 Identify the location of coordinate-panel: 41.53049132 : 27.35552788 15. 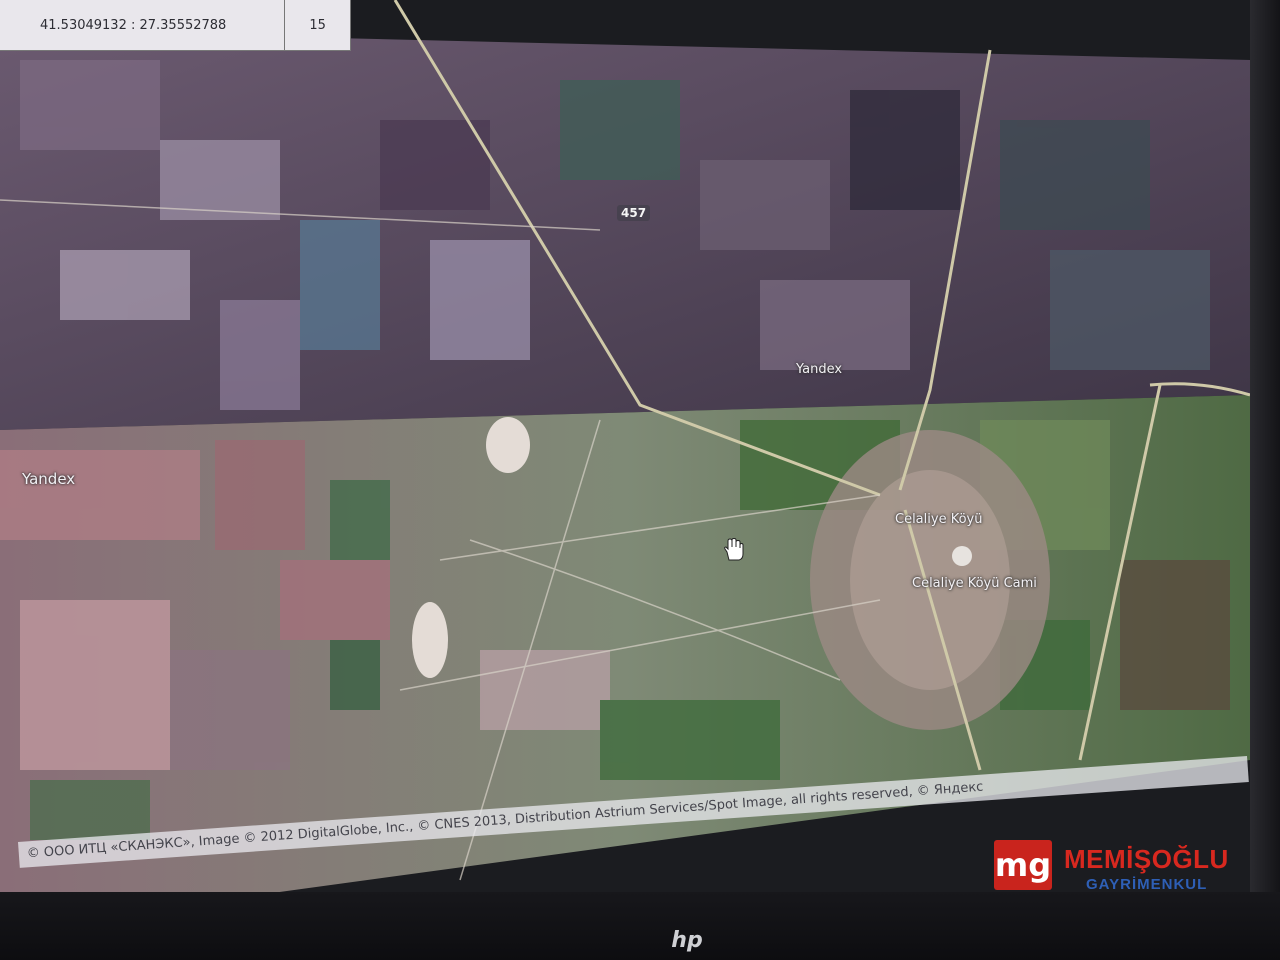
(175, 25).